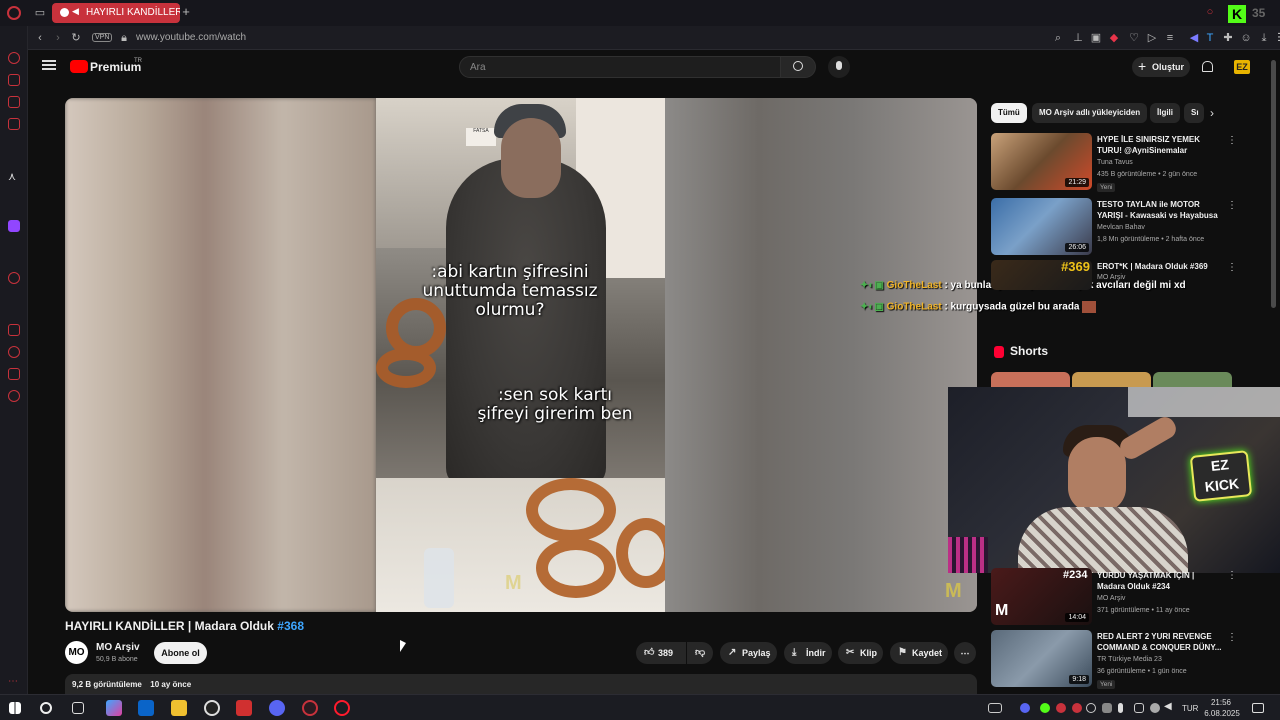 The width and height of the screenshot is (1280, 720). Describe the element at coordinates (1222, 713) in the screenshot. I see `clock-date: 6.08.2025` at that location.